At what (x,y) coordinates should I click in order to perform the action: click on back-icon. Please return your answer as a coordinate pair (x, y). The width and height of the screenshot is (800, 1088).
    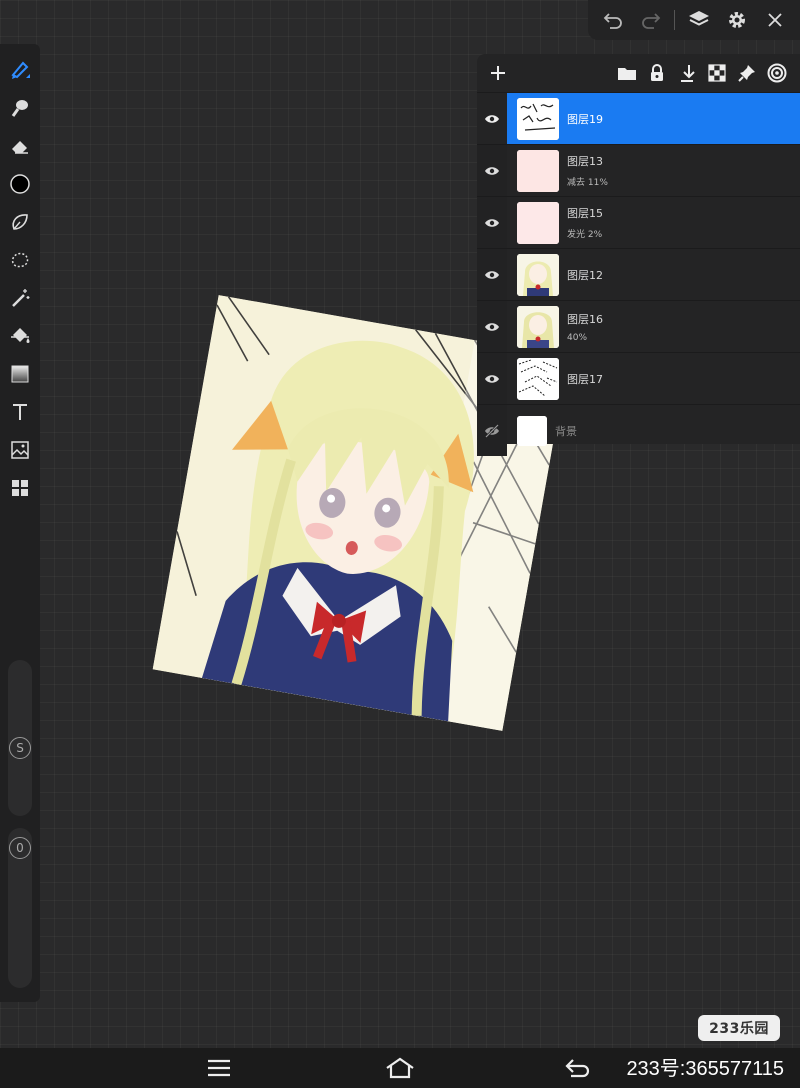
    Looking at the image, I should click on (578, 1068).